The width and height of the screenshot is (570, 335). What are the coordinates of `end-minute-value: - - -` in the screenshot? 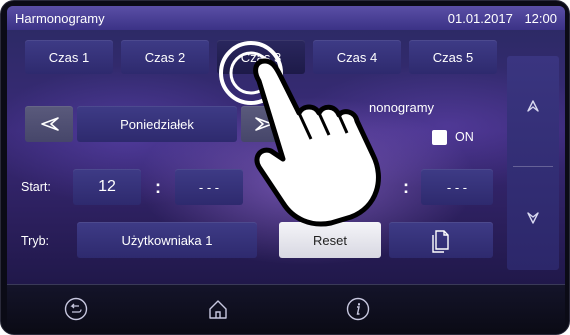 It's located at (457, 187).